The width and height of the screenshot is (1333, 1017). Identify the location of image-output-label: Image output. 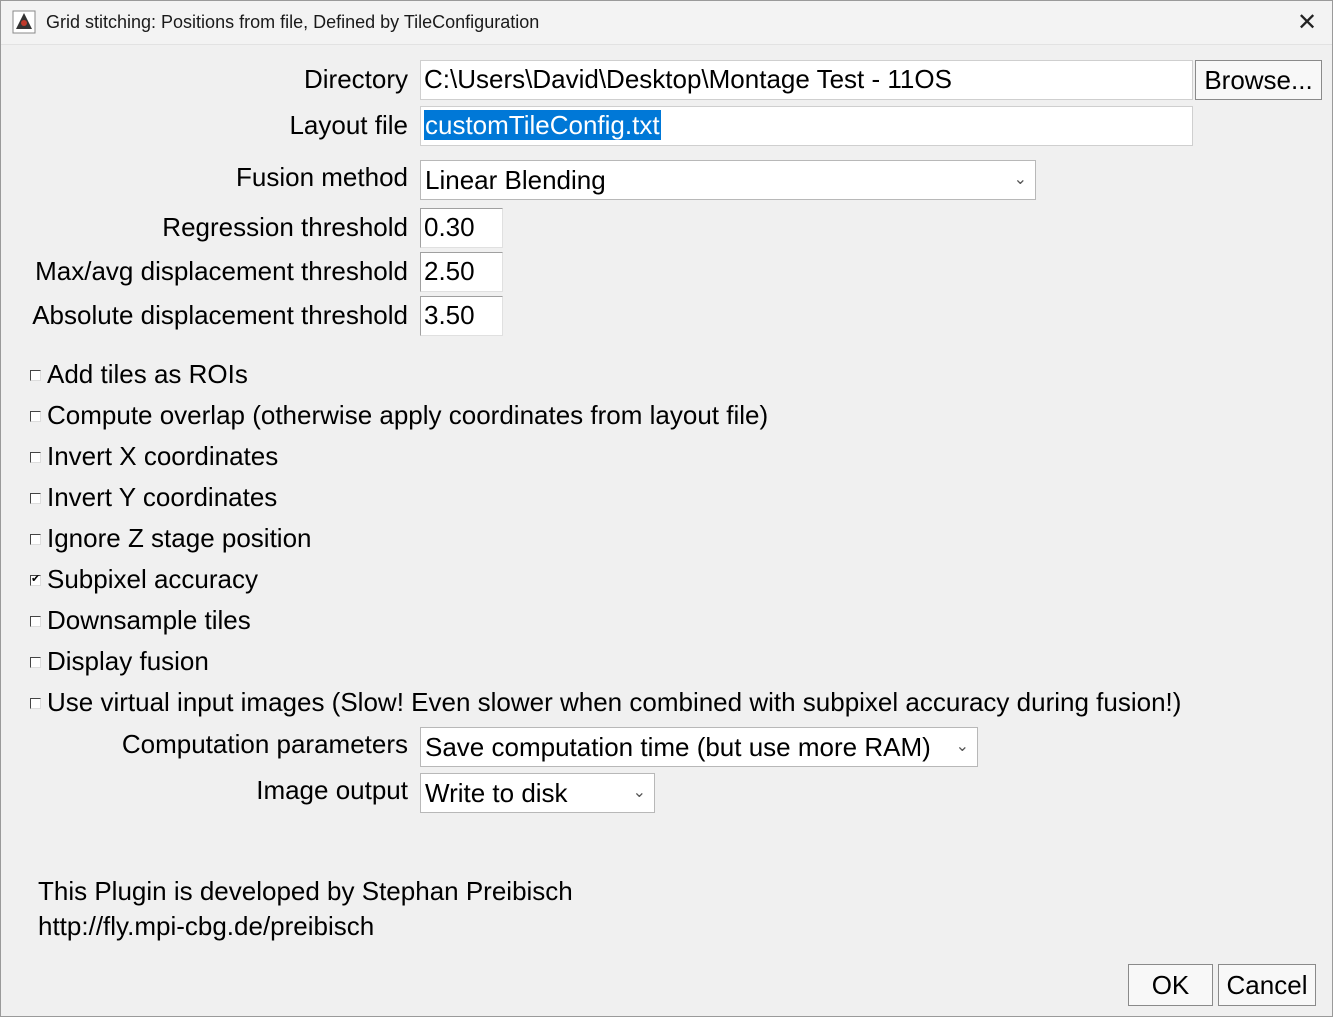
(332, 790).